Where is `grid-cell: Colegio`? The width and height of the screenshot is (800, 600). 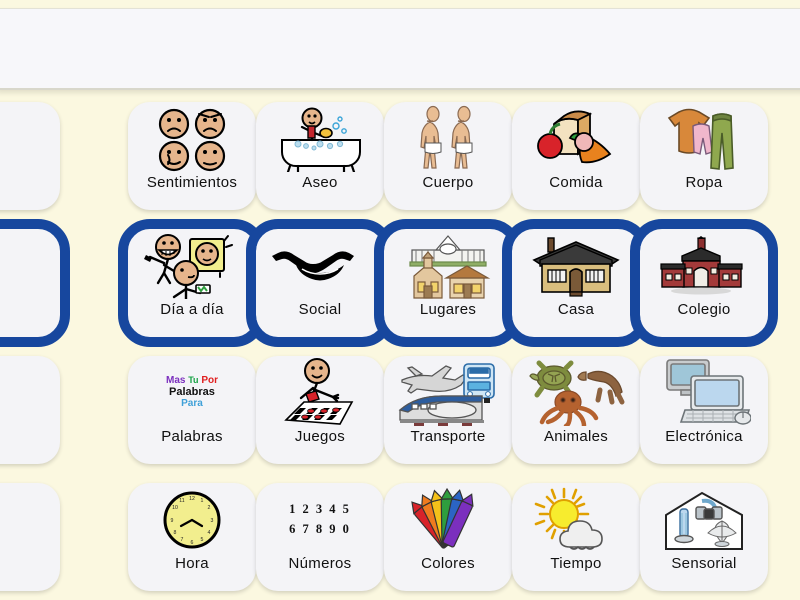 grid-cell: Colegio is located at coordinates (704, 283).